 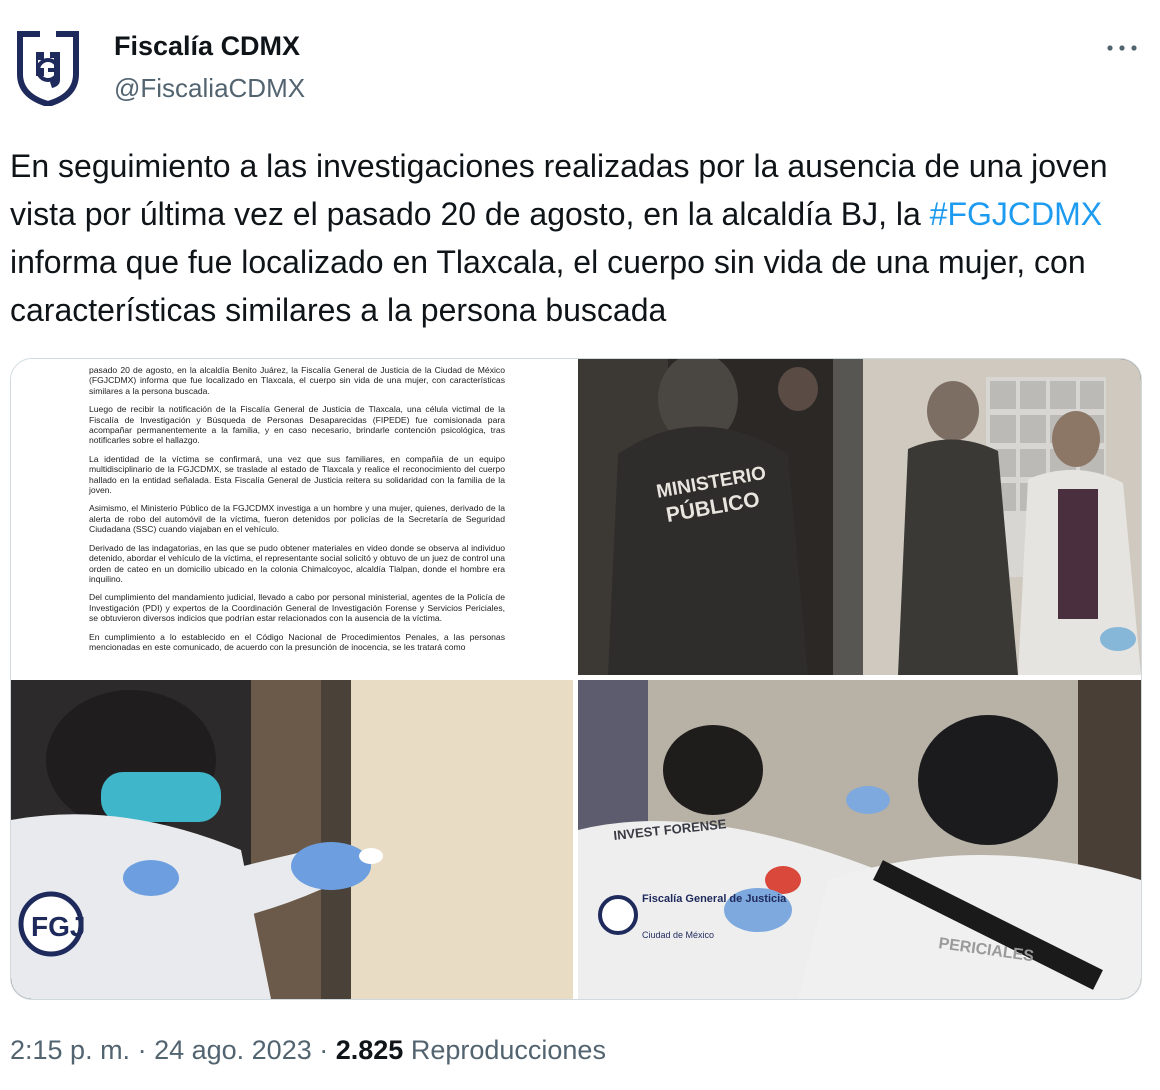 I want to click on hashtag-link: #FGJCDMX, so click(x=1016, y=214).